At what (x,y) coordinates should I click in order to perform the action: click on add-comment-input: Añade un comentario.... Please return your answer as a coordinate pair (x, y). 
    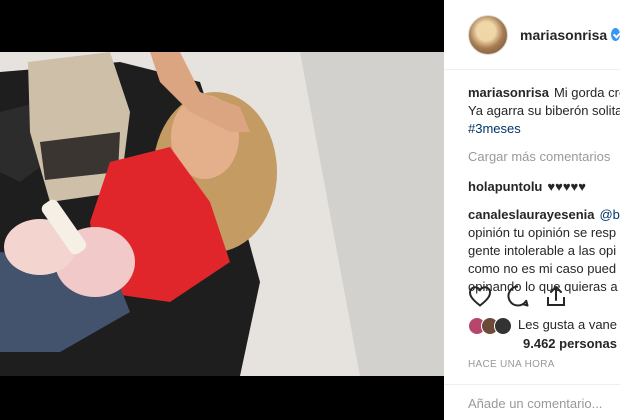
    Looking at the image, I should click on (532, 402).